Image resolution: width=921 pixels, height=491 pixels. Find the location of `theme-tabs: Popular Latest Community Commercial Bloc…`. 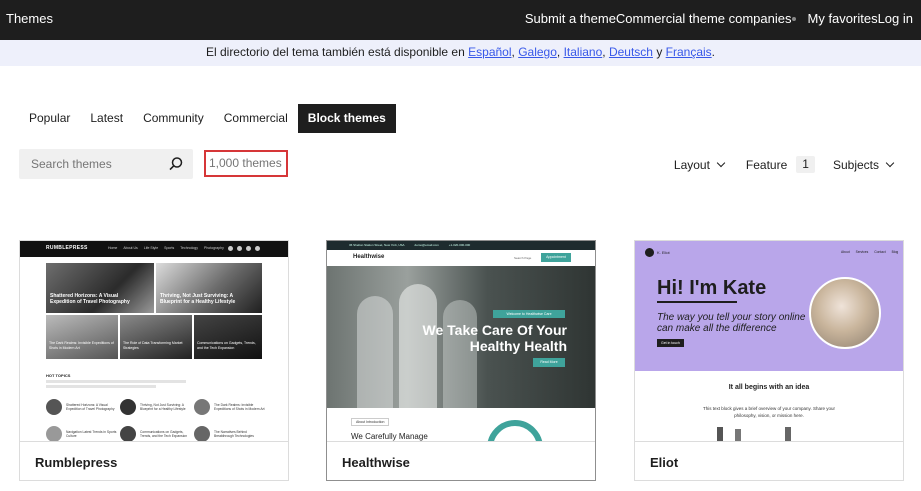

theme-tabs: Popular Latest Community Commercial Bloc… is located at coordinates (207, 118).